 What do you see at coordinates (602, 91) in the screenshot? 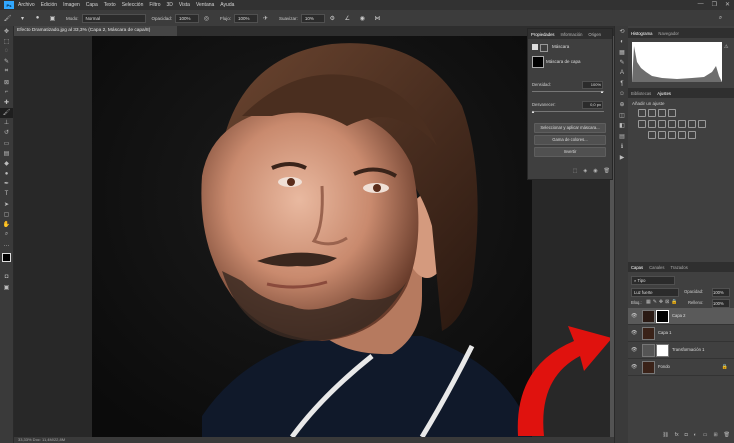
I see `density-slider-handle: ▲` at bounding box center [602, 91].